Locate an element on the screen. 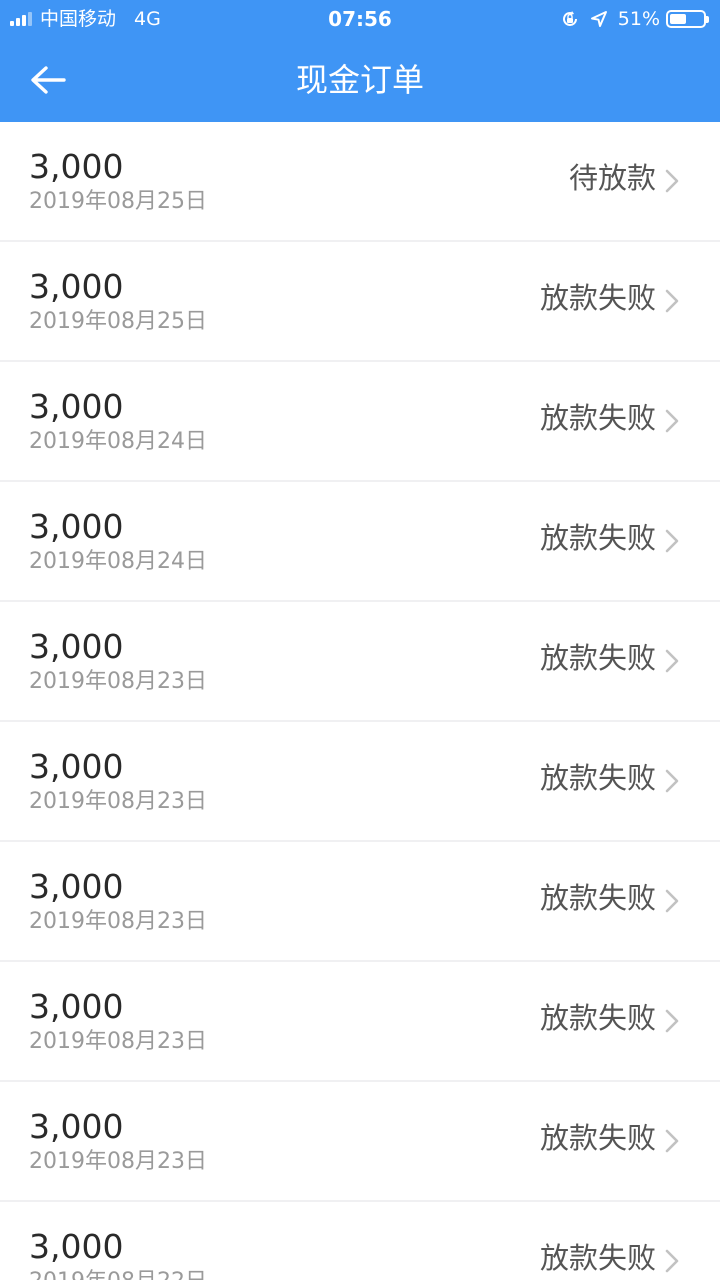  order-row: 3,000 2019年08月25日 放款失败 is located at coordinates (360, 301).